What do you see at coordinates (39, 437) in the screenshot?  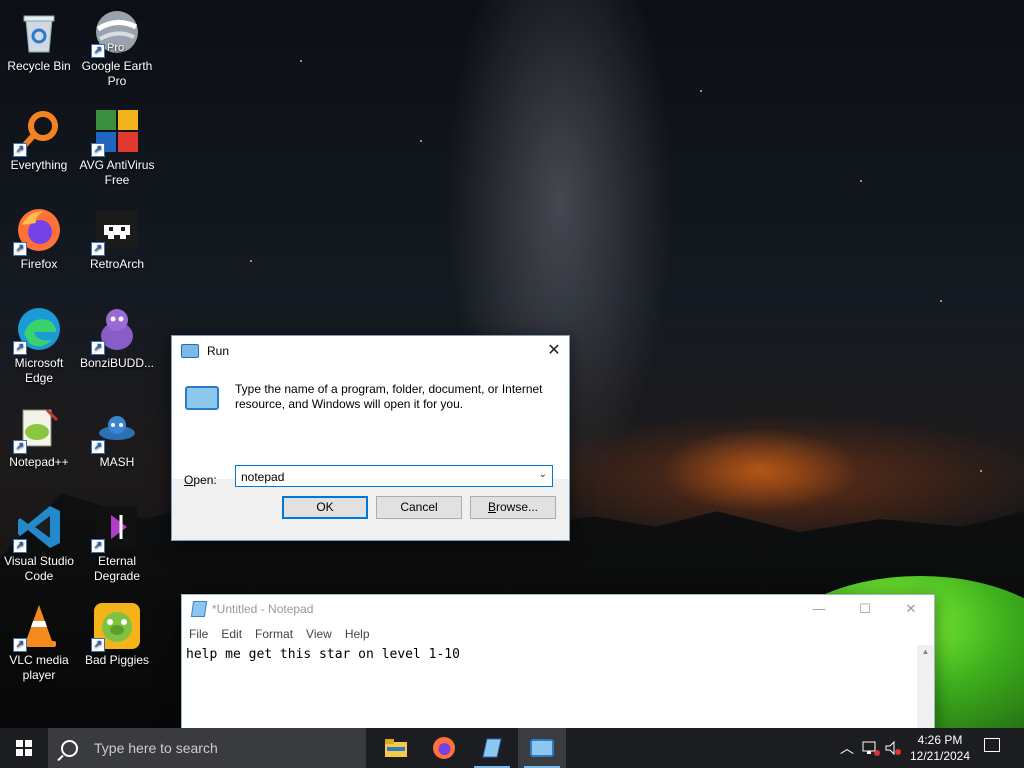 I see `desktop-icon-notepadplusplus: ↗ Notepad++` at bounding box center [39, 437].